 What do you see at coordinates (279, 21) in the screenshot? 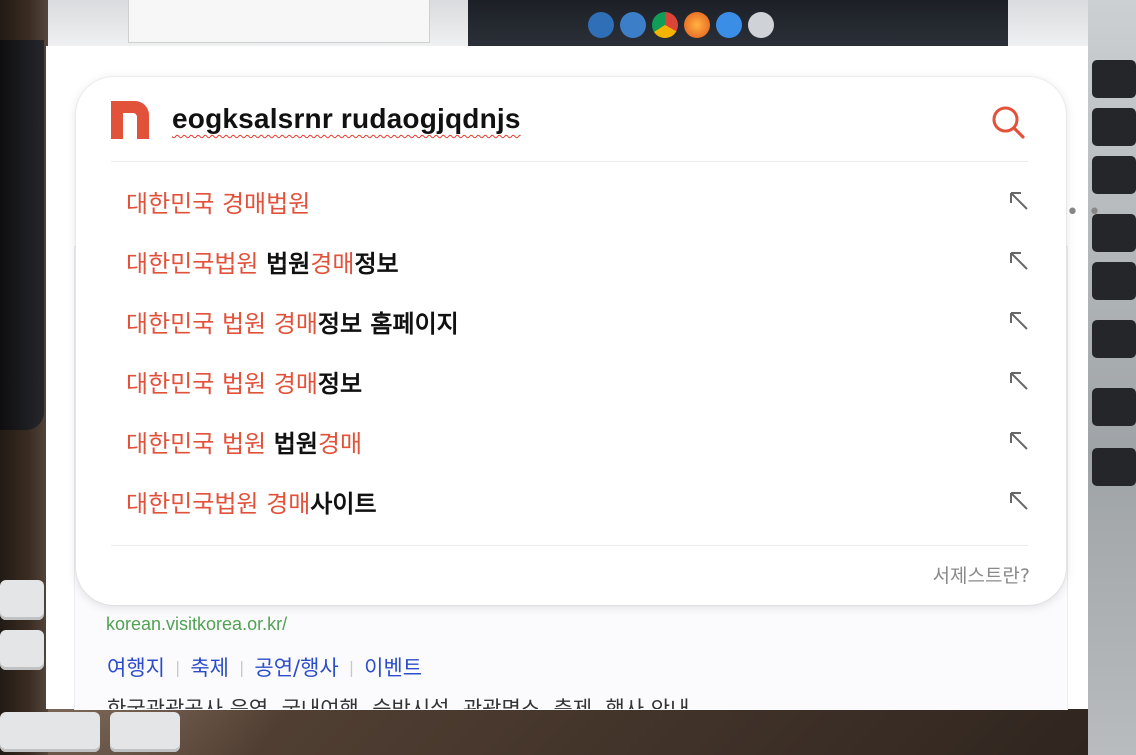
I see `document-window` at bounding box center [279, 21].